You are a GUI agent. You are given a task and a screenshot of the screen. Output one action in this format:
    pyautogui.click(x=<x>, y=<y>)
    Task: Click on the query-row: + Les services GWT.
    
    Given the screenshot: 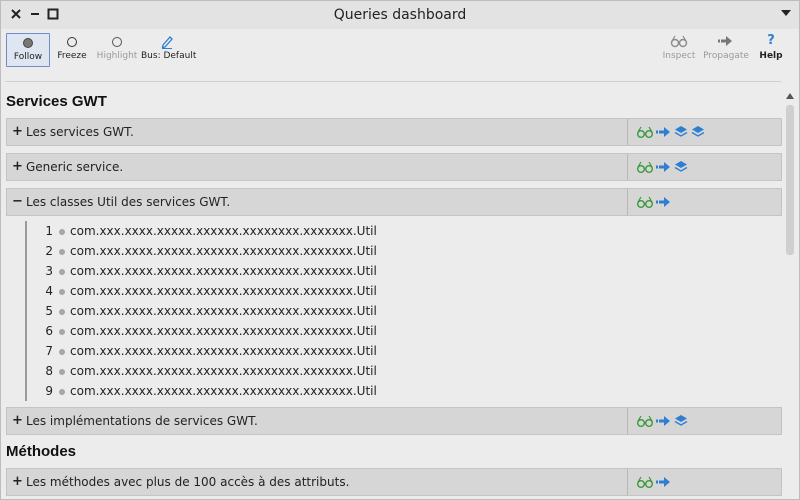 What is the action you would take?
    pyautogui.click(x=394, y=132)
    